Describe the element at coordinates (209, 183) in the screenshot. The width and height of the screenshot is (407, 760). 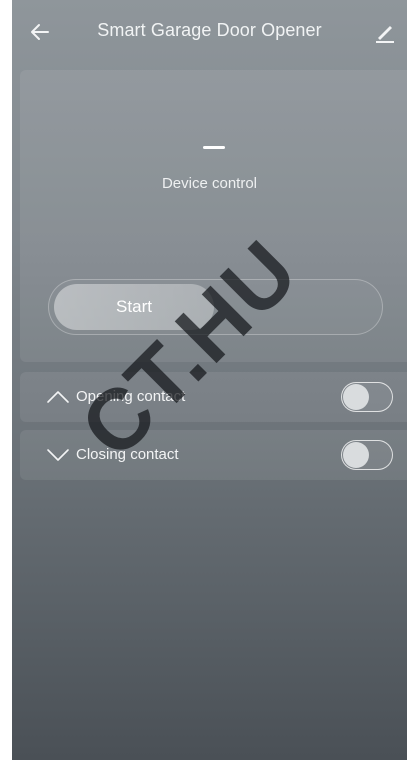
I see `device-control-label: Device control` at that location.